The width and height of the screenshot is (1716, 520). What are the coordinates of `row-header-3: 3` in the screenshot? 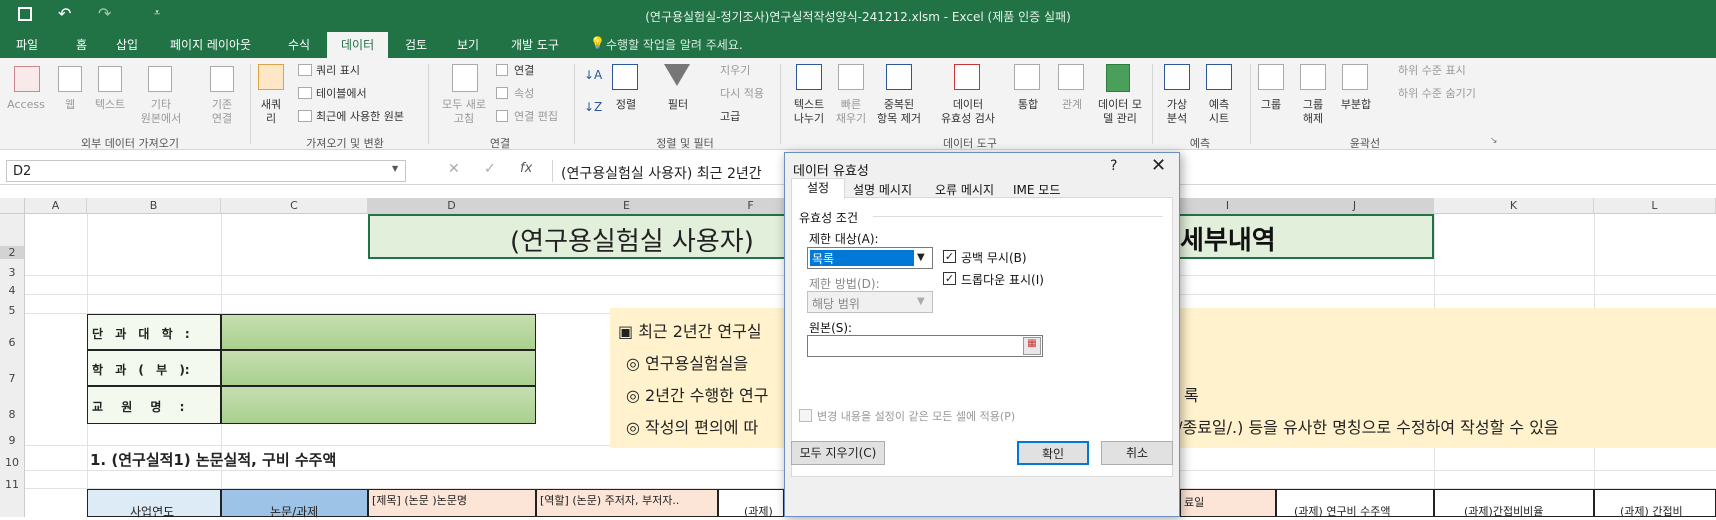 It's located at (12, 272).